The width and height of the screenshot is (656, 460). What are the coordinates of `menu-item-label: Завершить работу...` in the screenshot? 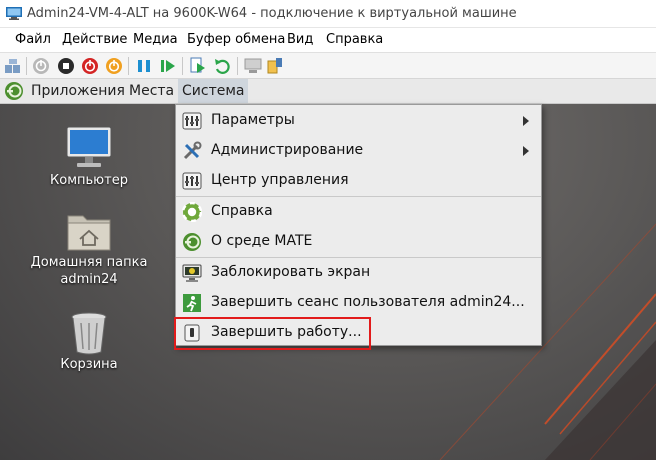 It's located at (286, 332).